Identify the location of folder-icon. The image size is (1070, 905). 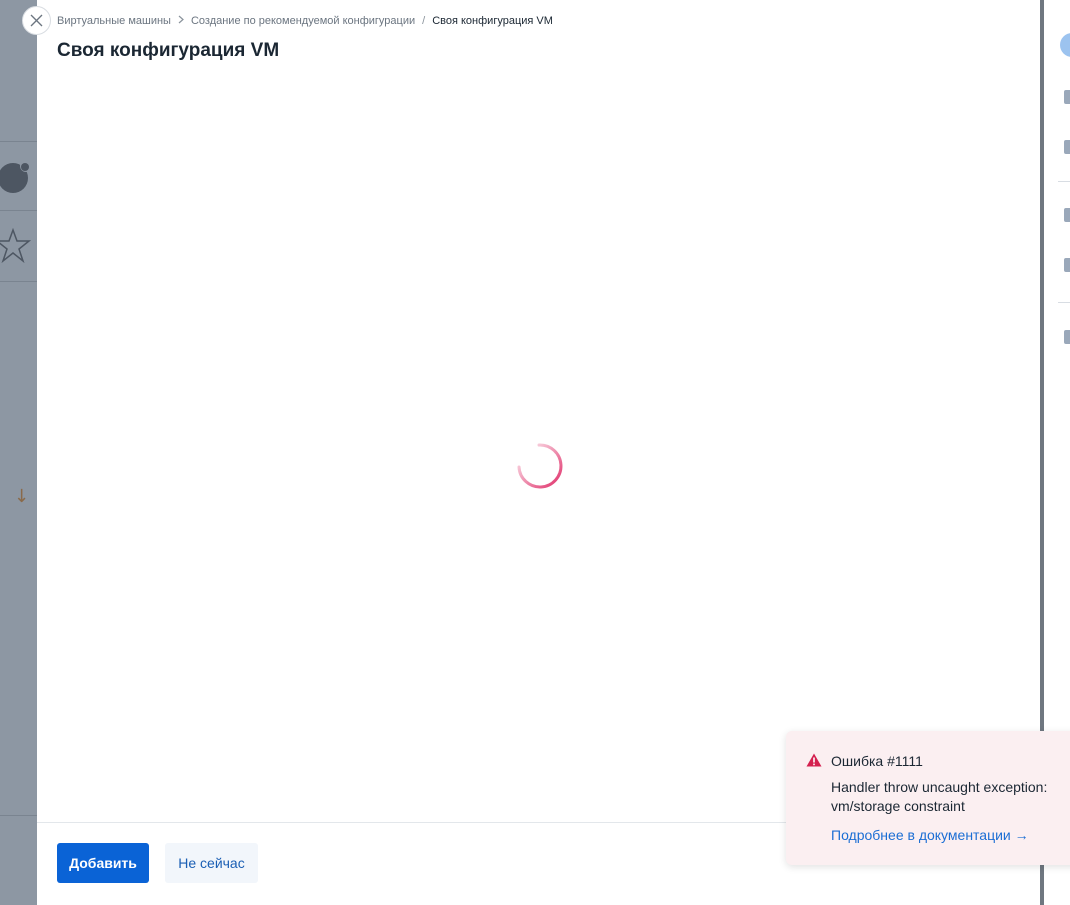
(1067, 147).